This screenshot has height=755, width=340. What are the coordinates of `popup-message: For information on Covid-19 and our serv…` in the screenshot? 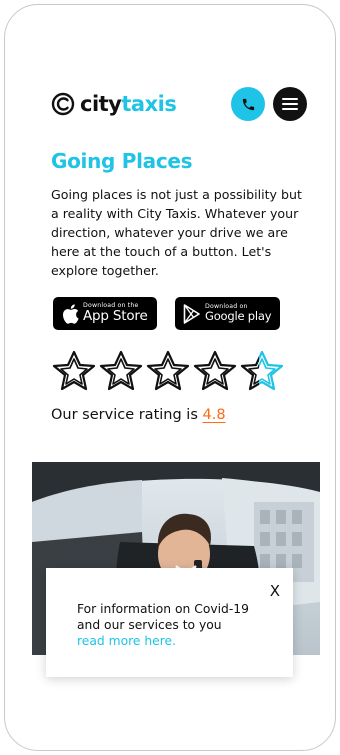 It's located at (172, 625).